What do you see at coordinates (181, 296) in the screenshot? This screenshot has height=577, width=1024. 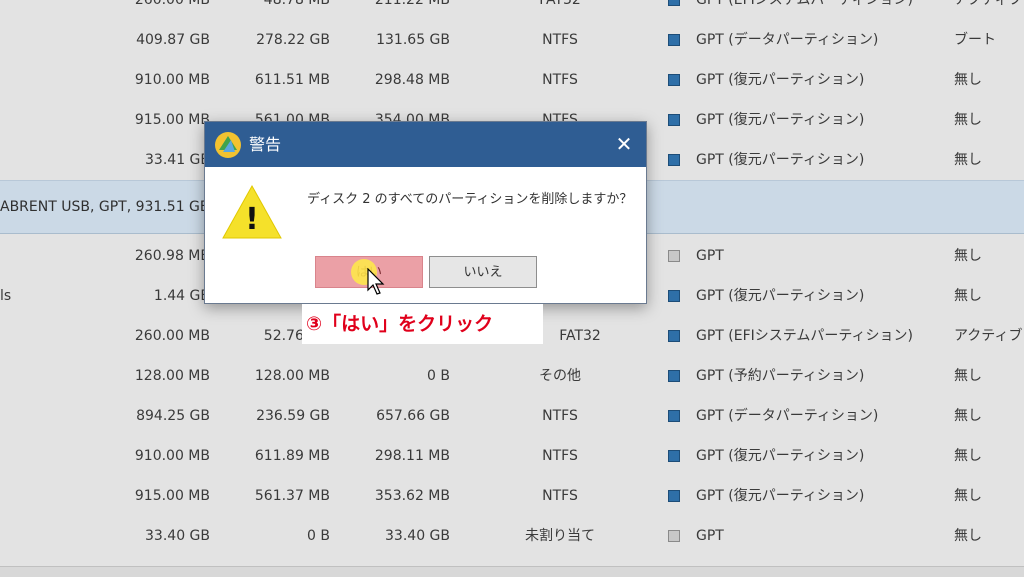 I see `capacity-cell: 1.44 GB` at bounding box center [181, 296].